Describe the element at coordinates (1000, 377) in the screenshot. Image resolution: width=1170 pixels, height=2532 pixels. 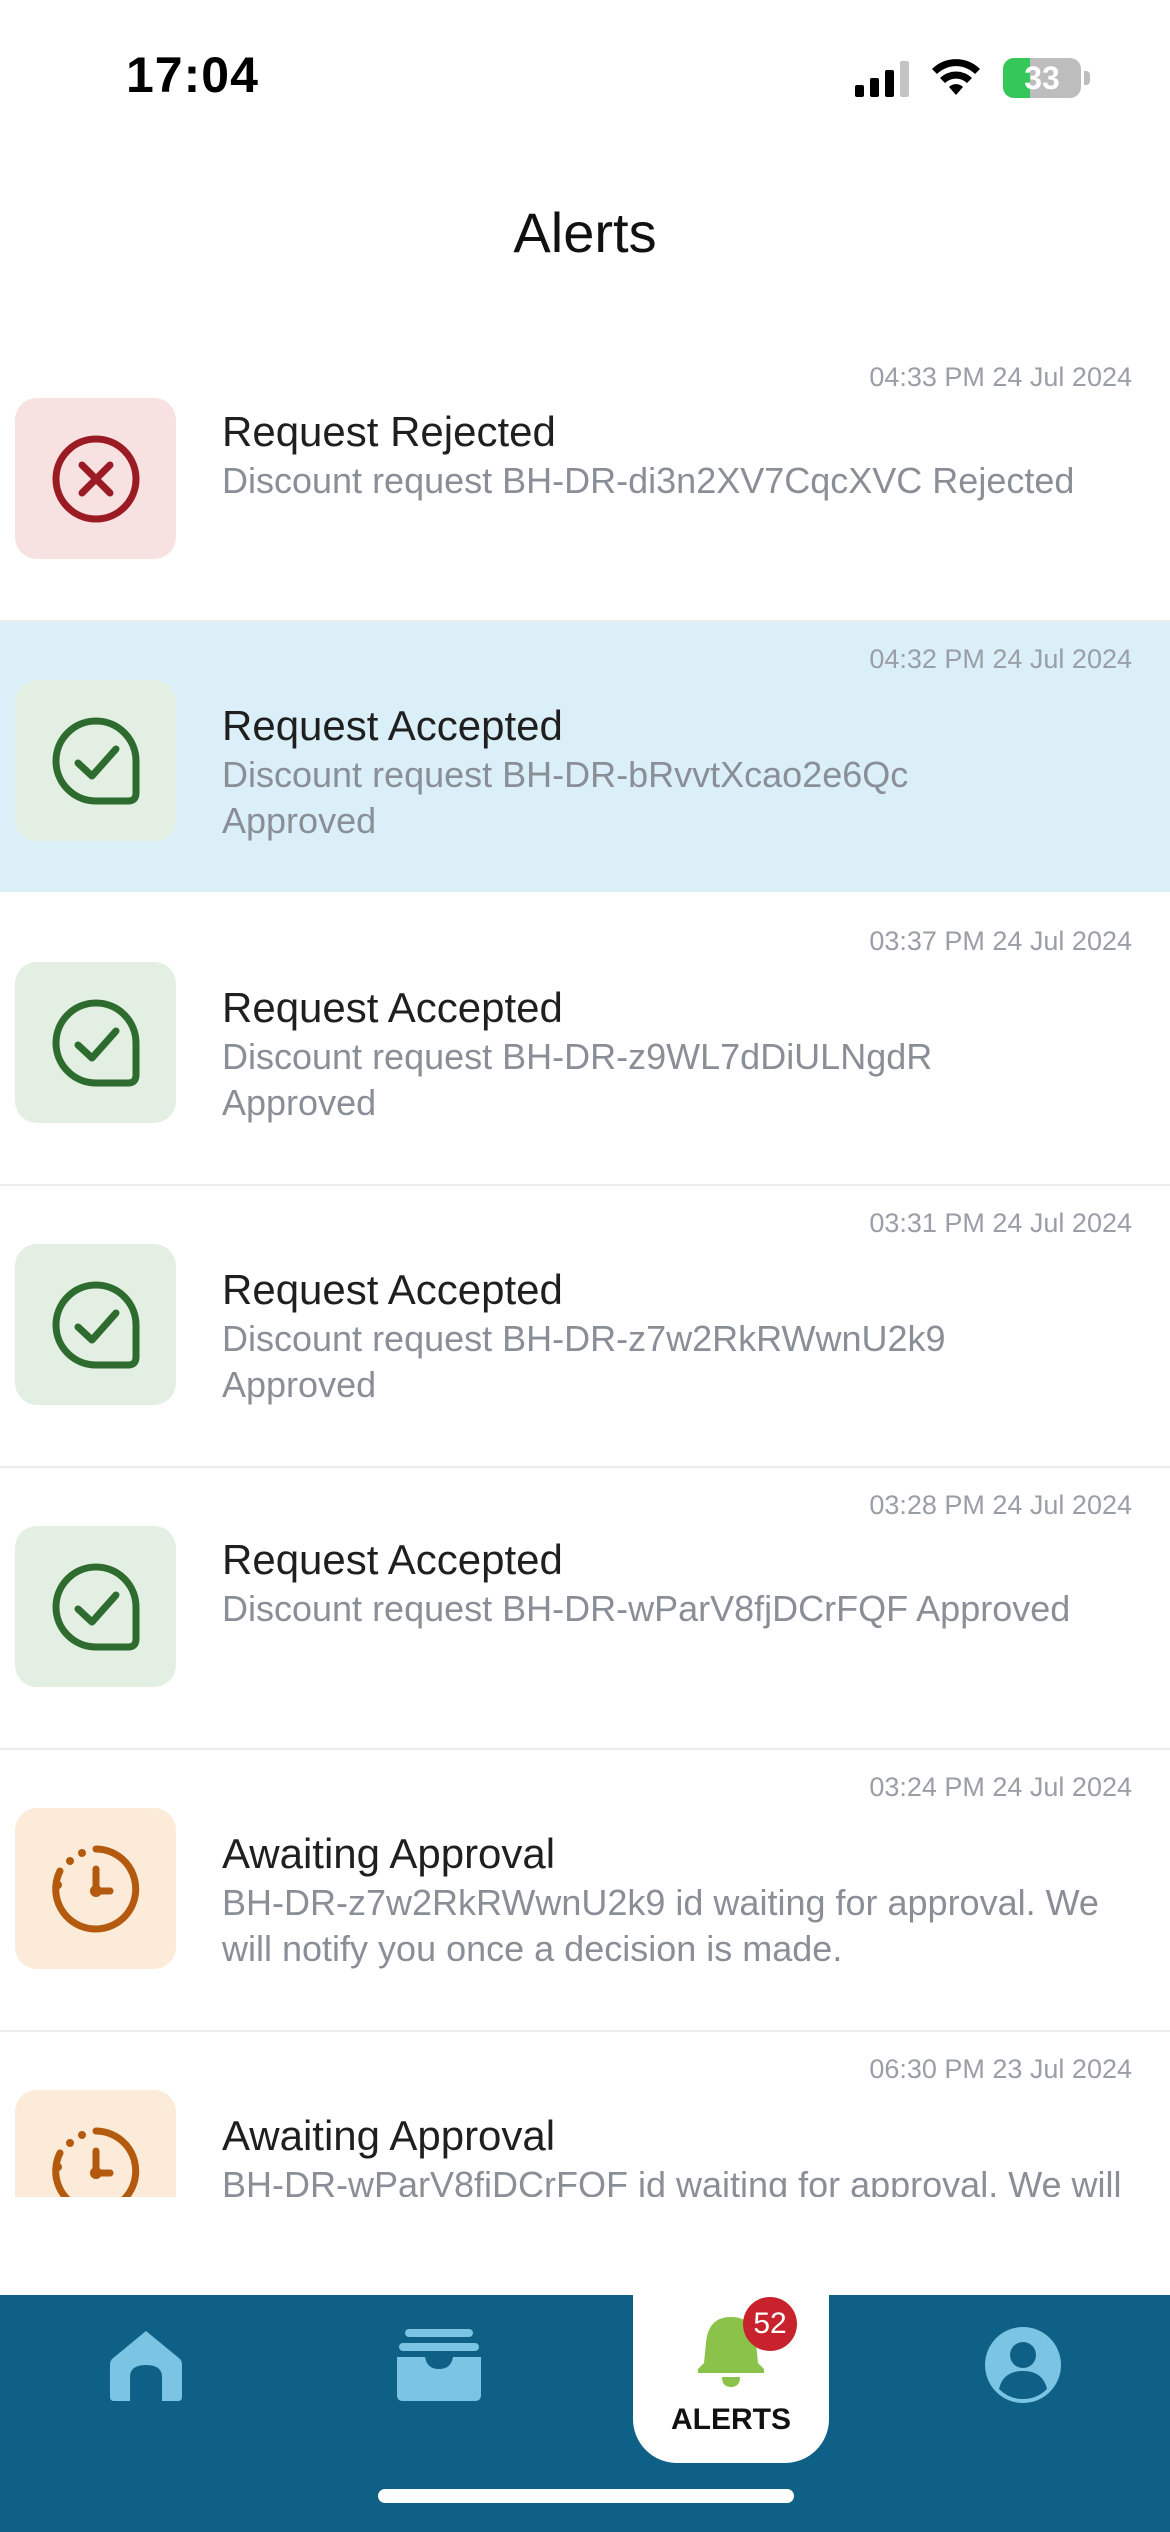
I see `alert-timestamp: 04:33 PM 24 Jul 2024` at that location.